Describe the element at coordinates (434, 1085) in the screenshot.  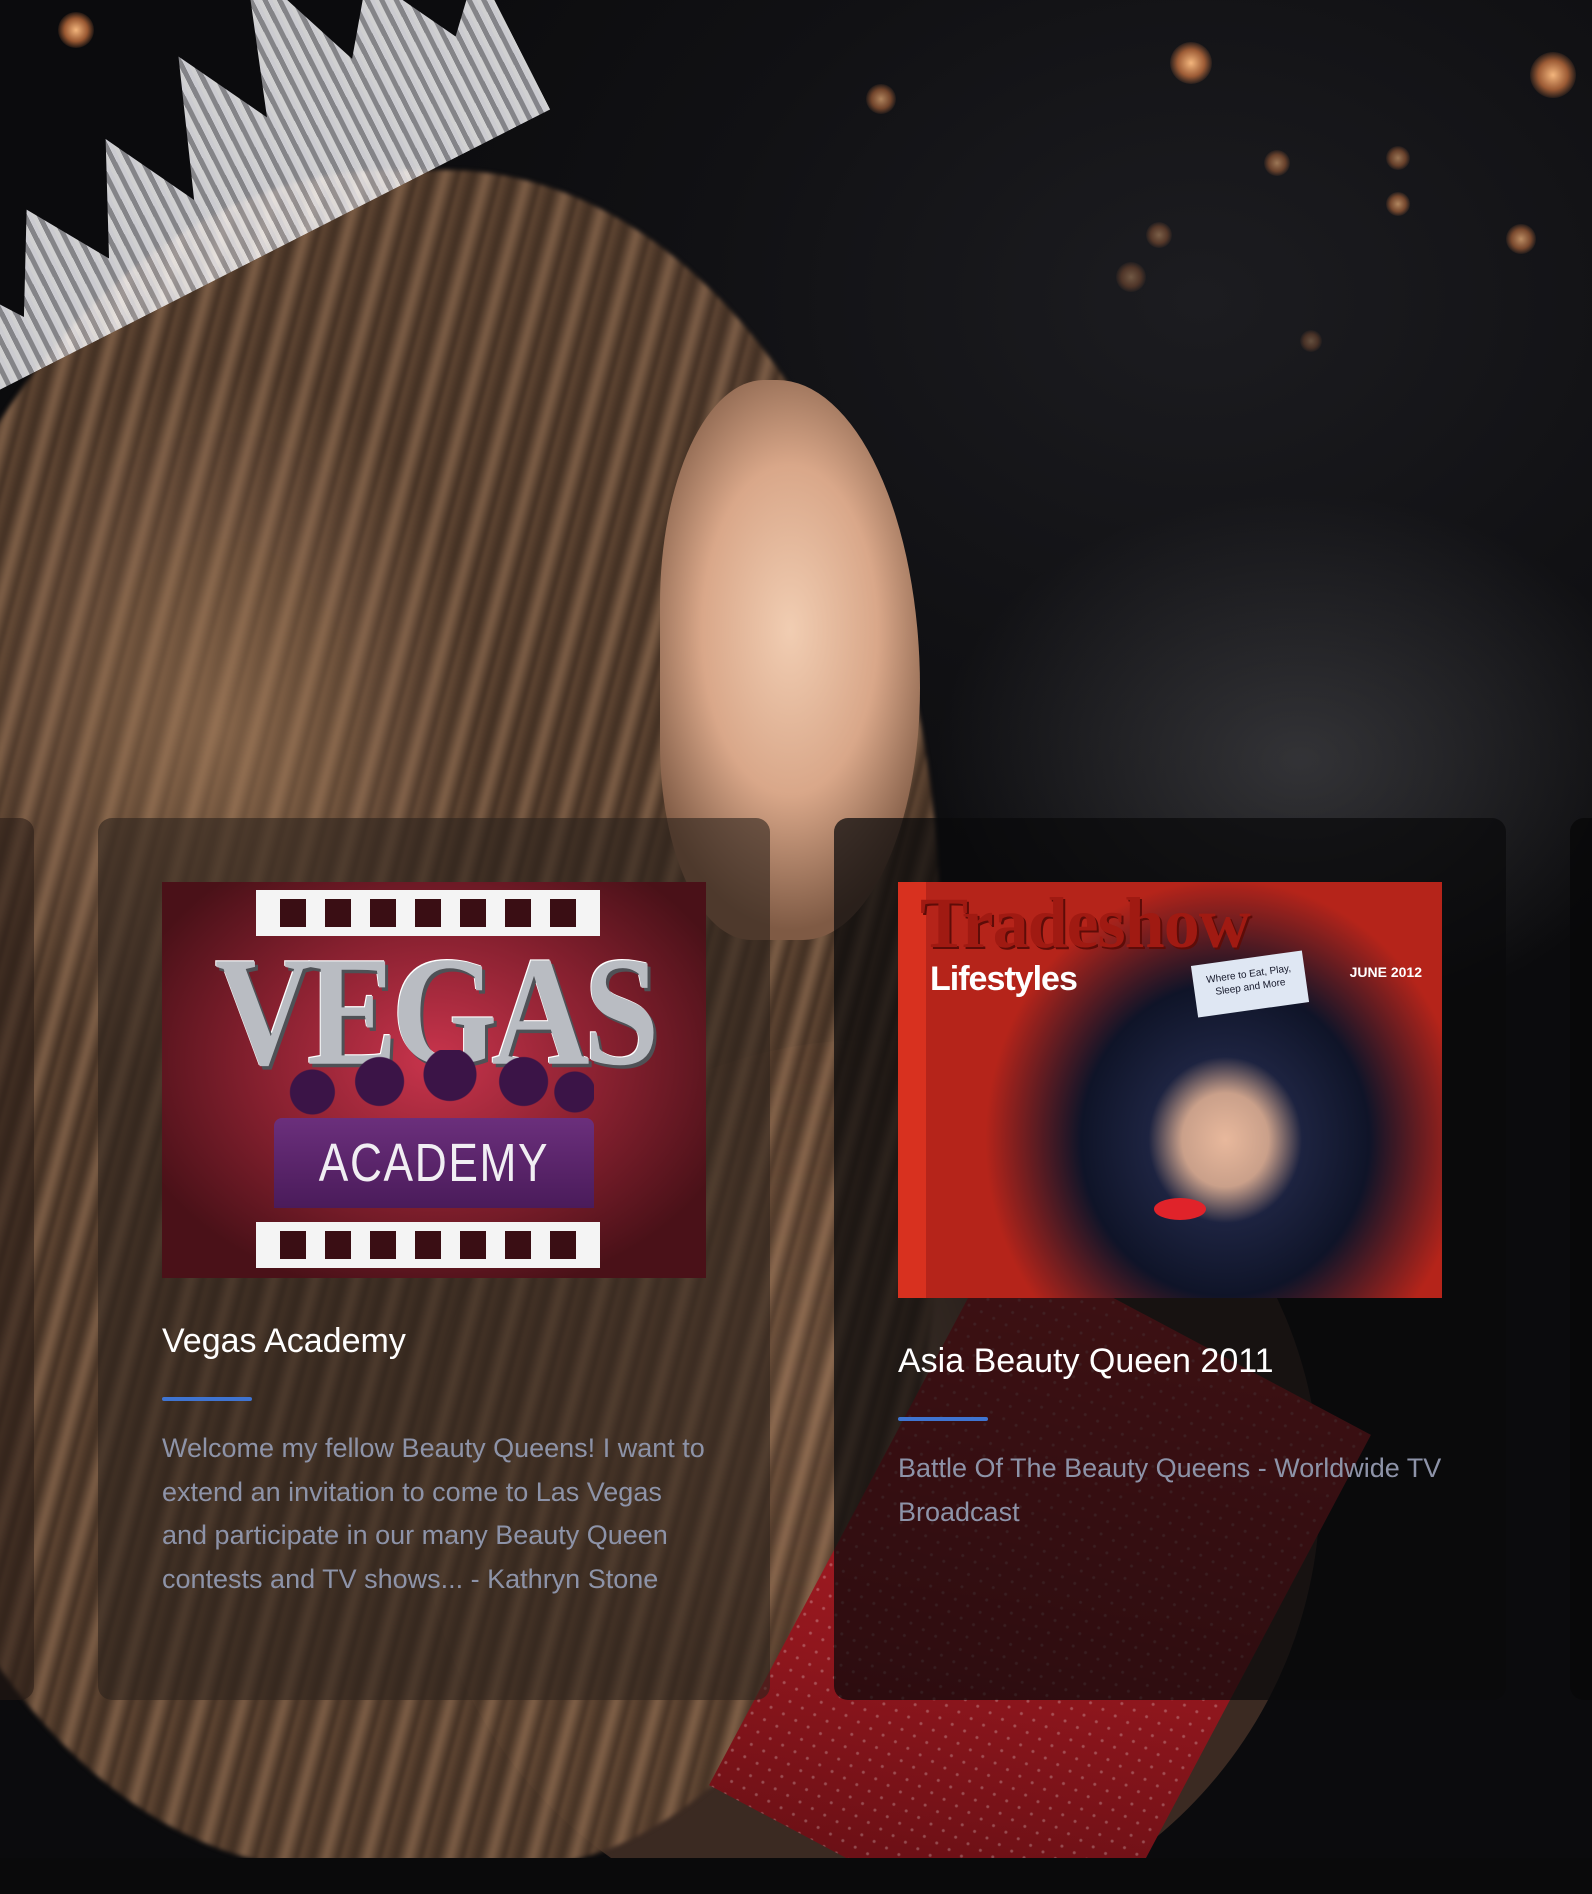
I see `graduates-silhouette` at that location.